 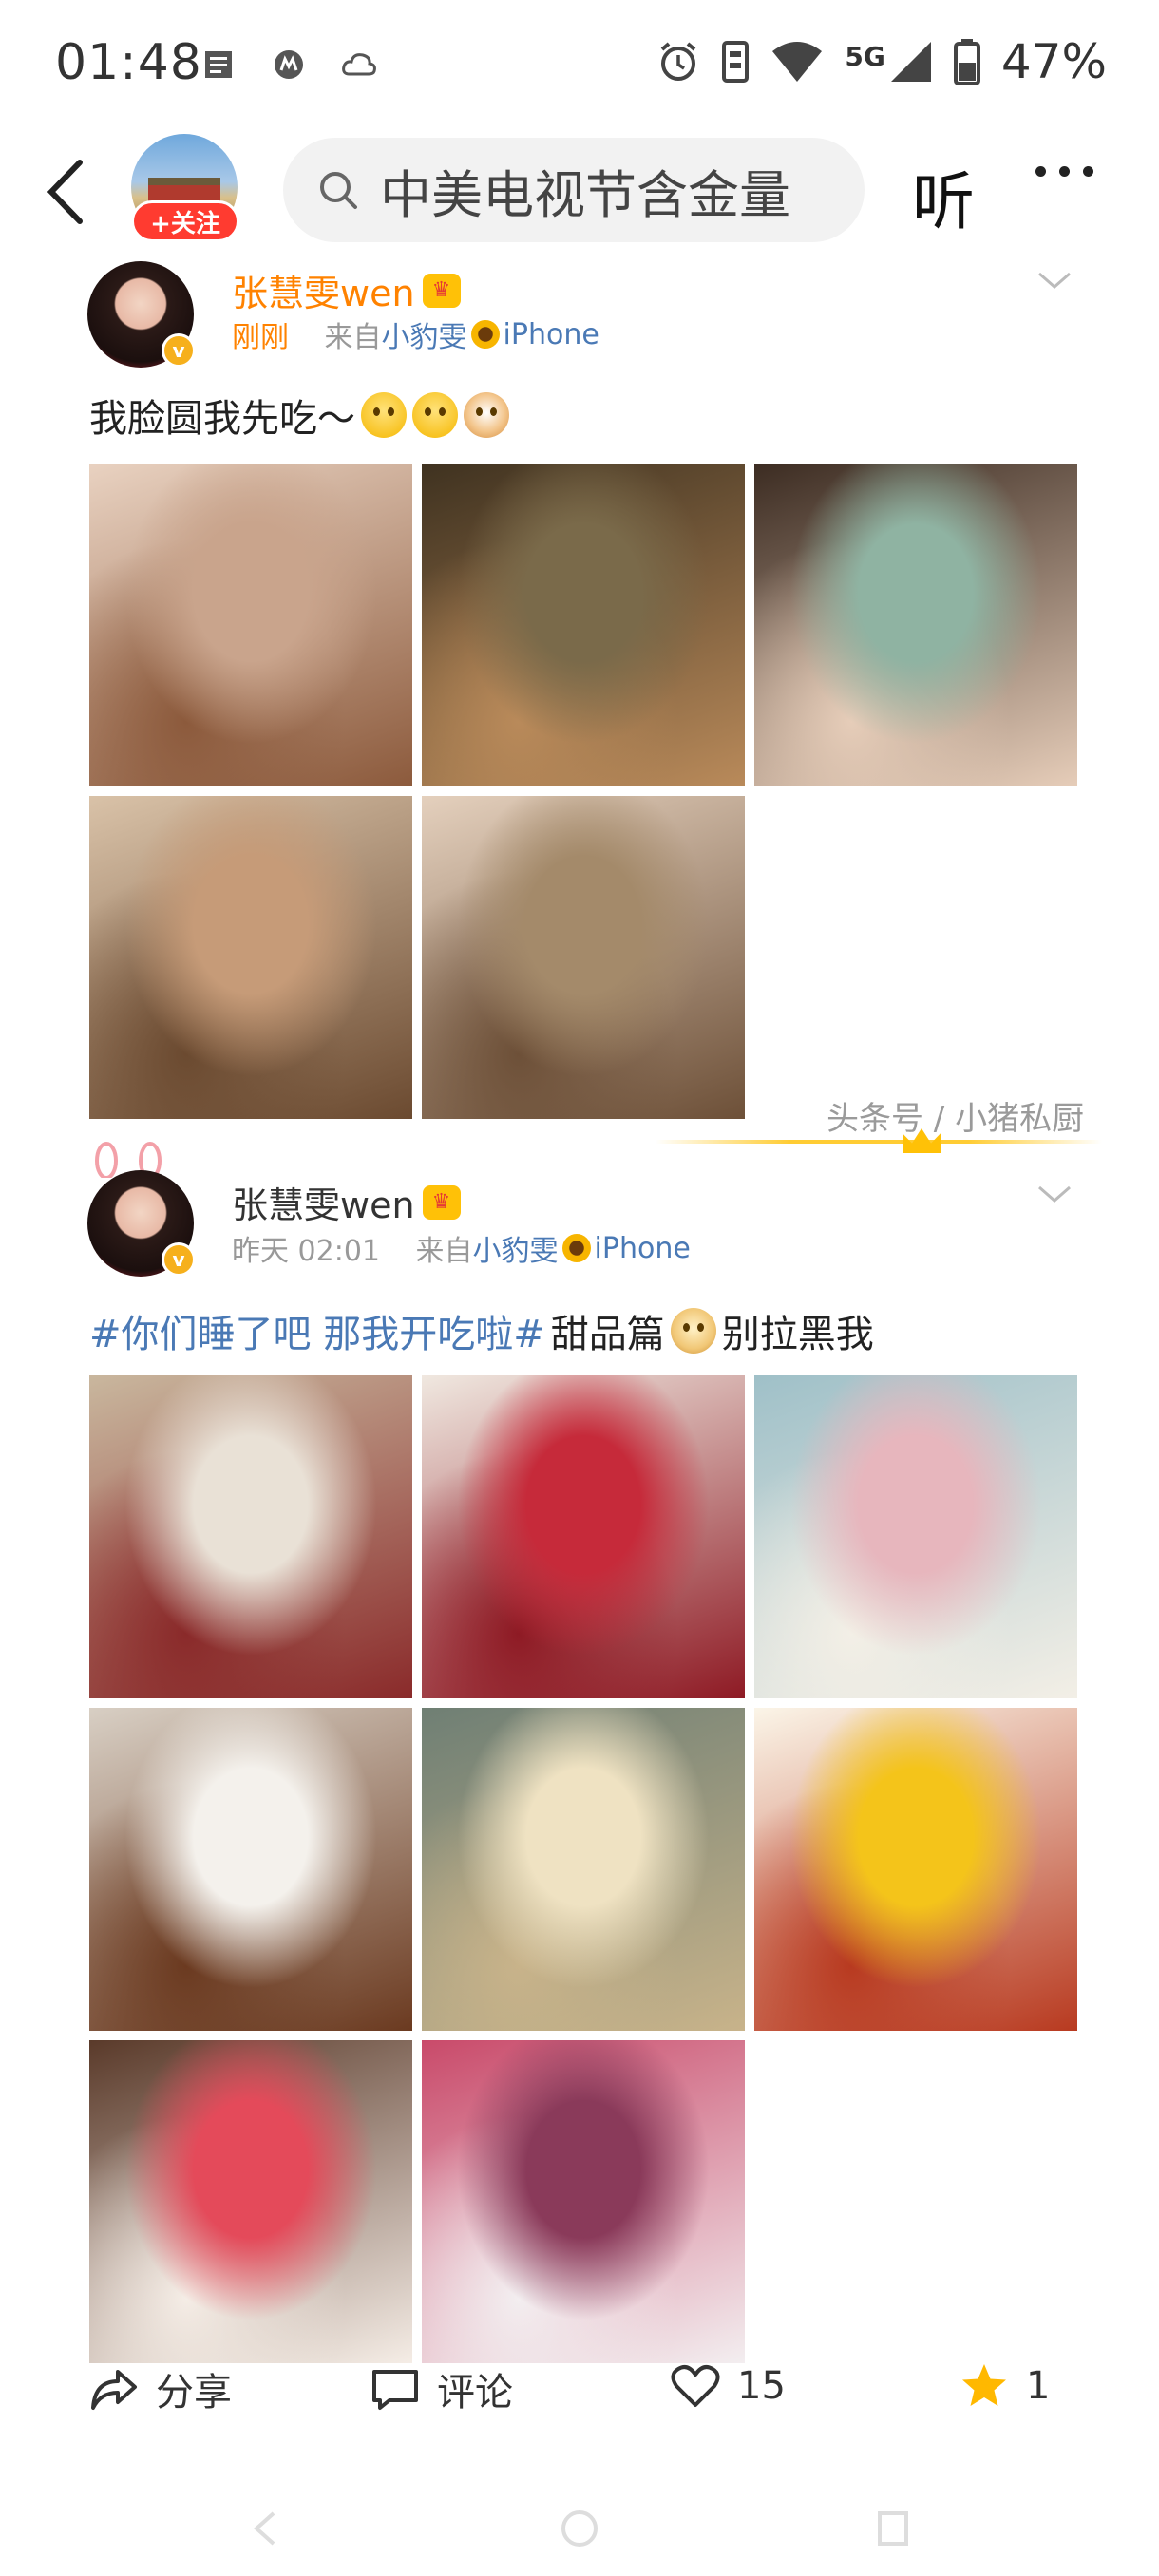 I want to click on notes-icon, so click(x=219, y=65).